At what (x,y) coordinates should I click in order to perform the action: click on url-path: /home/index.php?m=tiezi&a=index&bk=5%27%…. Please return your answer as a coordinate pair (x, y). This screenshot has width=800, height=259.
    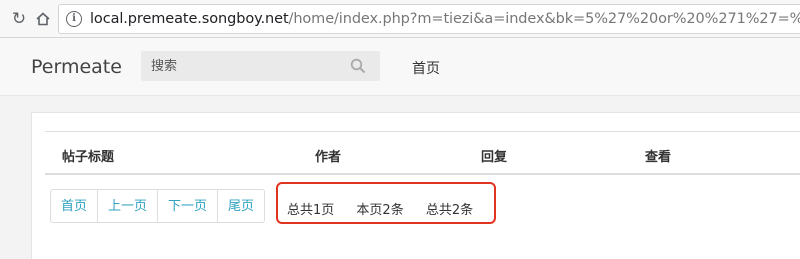
    Looking at the image, I should click on (544, 19).